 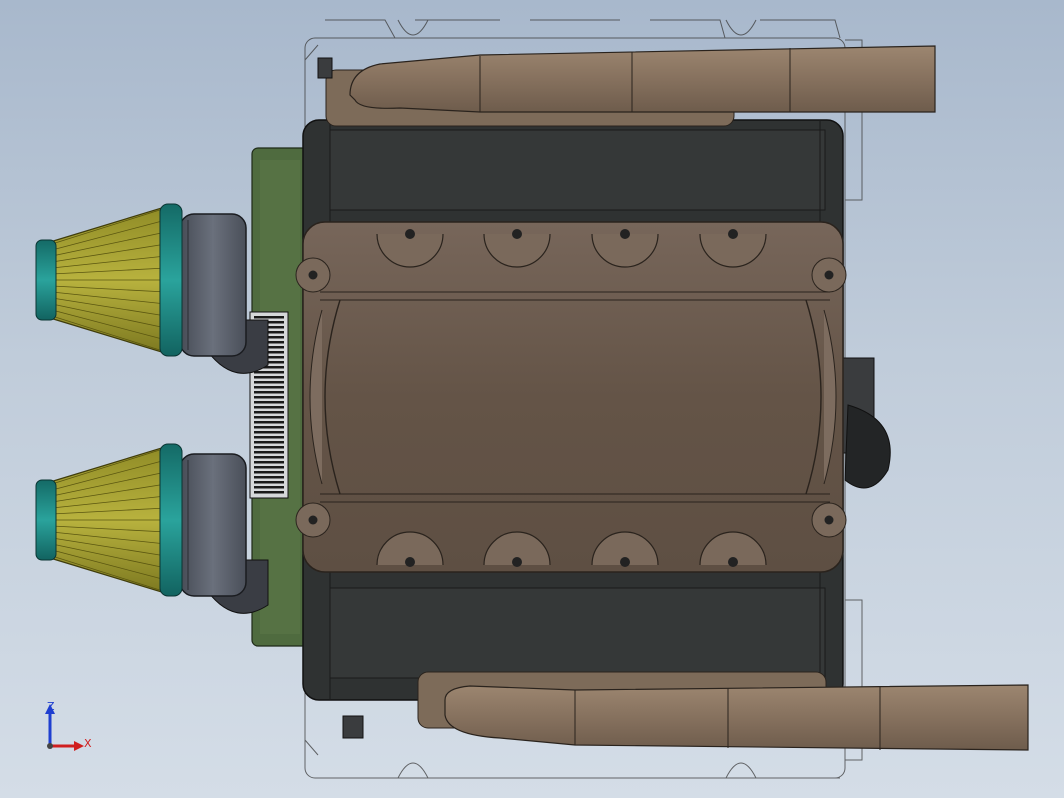 I want to click on z-axis-label: Z, so click(x=51, y=706).